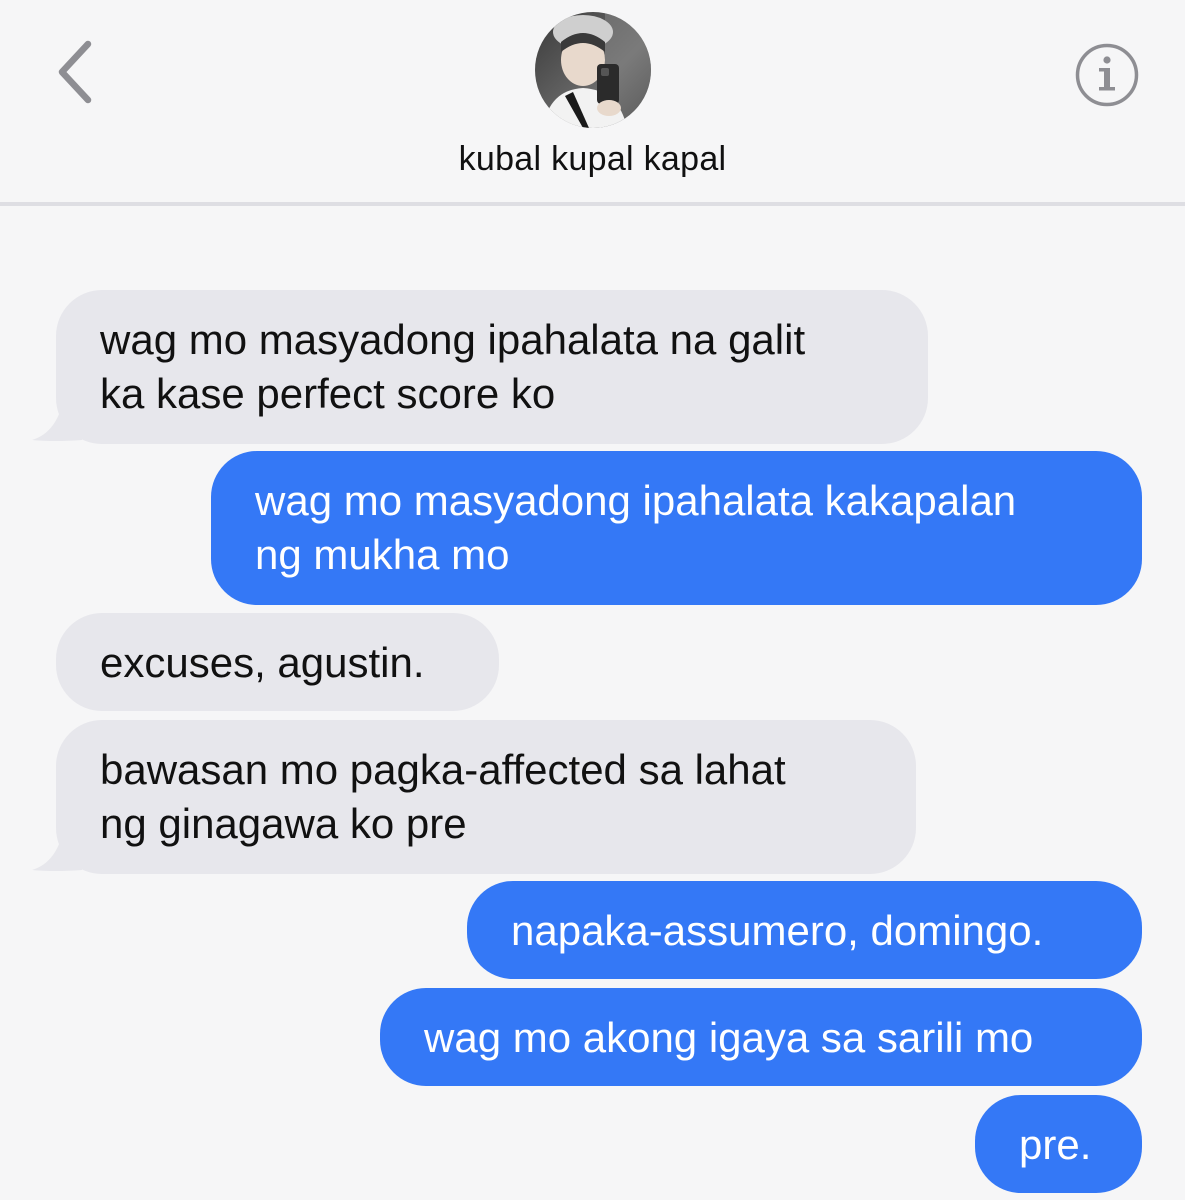  Describe the element at coordinates (636, 500) in the screenshot. I see `message-text-line: wag mo masyadong ipahalata kakapalan` at that location.